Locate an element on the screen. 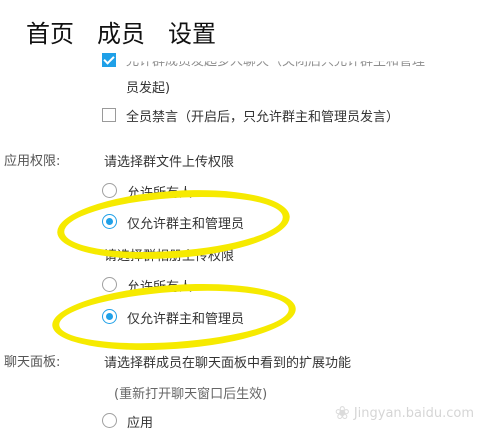  watermark: ❀ Jingyan.baidu.com is located at coordinates (404, 413).